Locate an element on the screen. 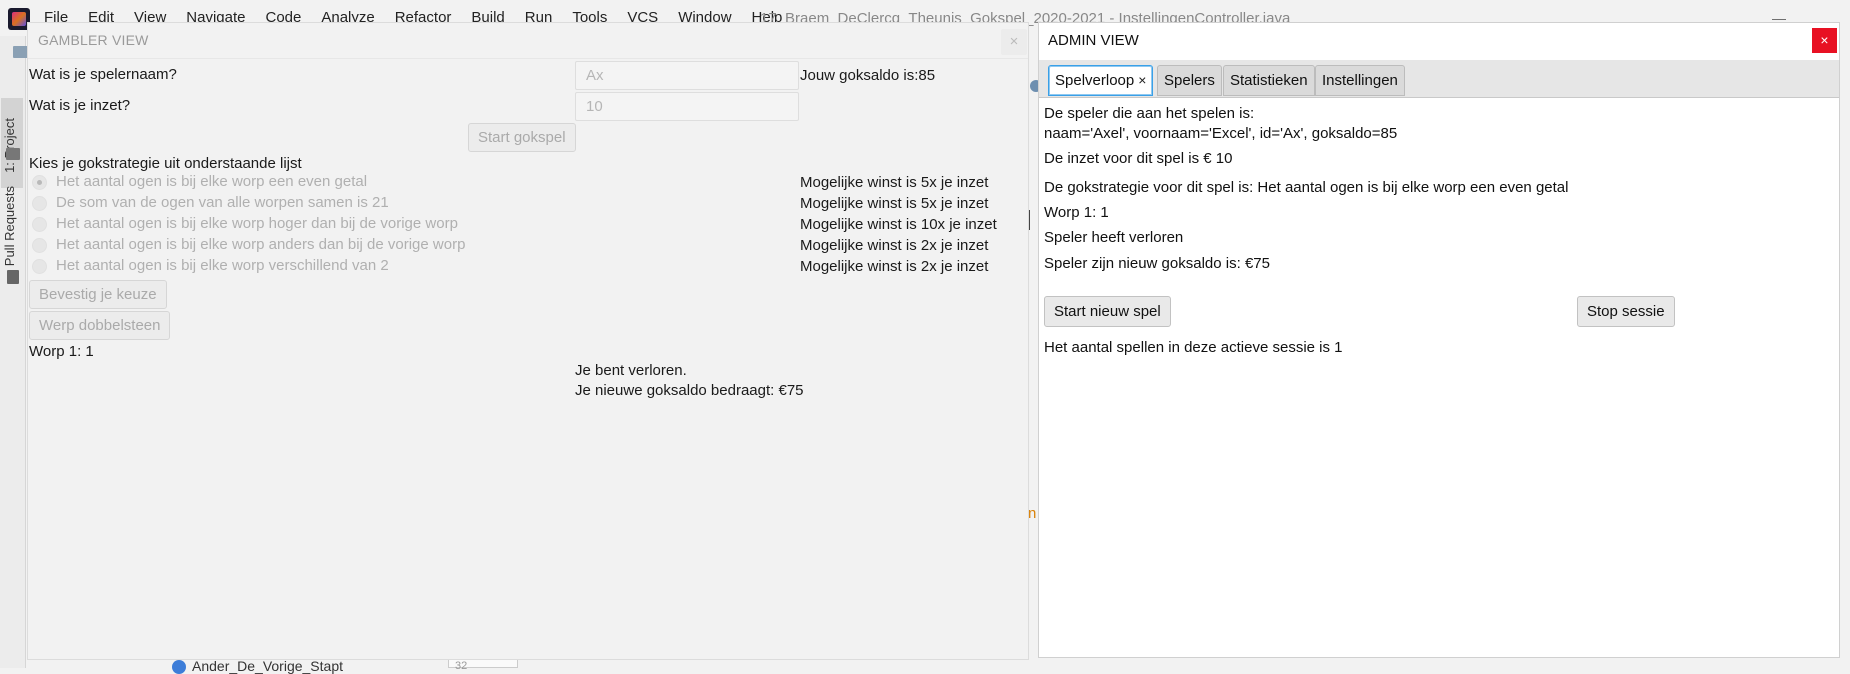  gambler-window-title: GAMBLER VIEW is located at coordinates (93, 40).